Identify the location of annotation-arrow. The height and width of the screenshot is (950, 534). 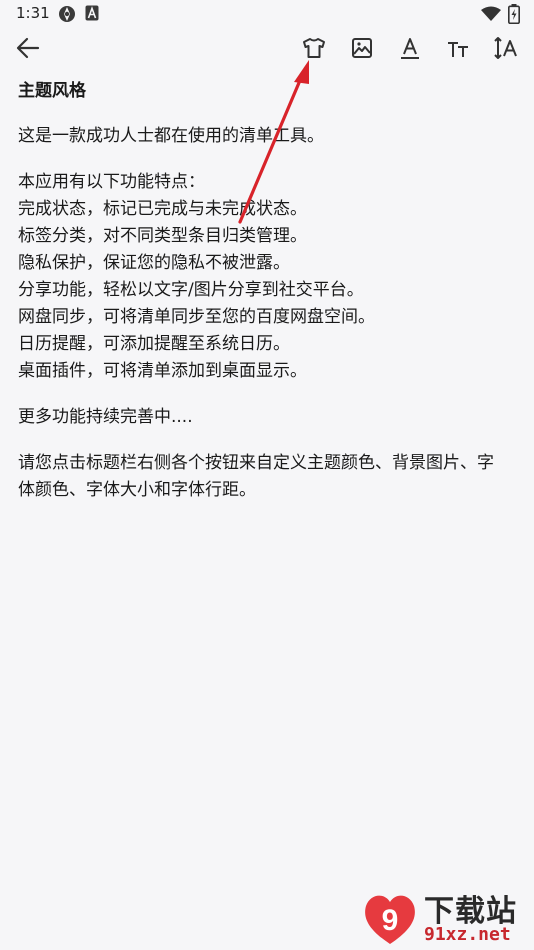
(273, 142).